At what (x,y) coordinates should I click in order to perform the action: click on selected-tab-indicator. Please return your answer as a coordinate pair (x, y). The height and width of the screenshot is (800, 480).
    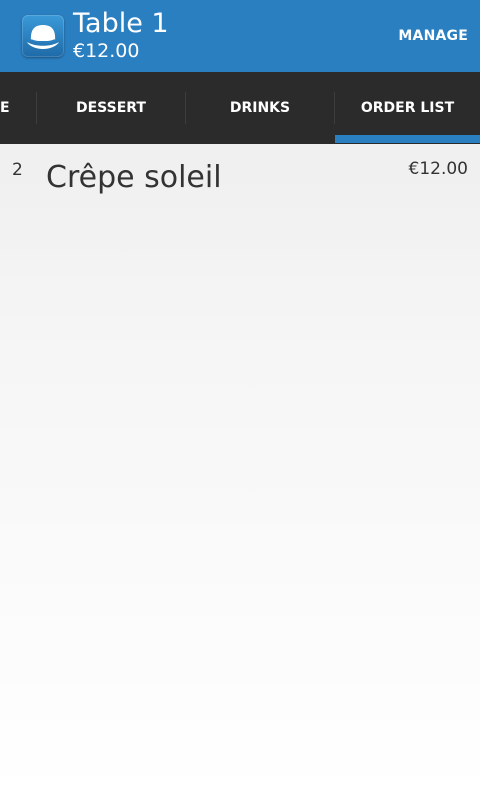
    Looking at the image, I should click on (407, 139).